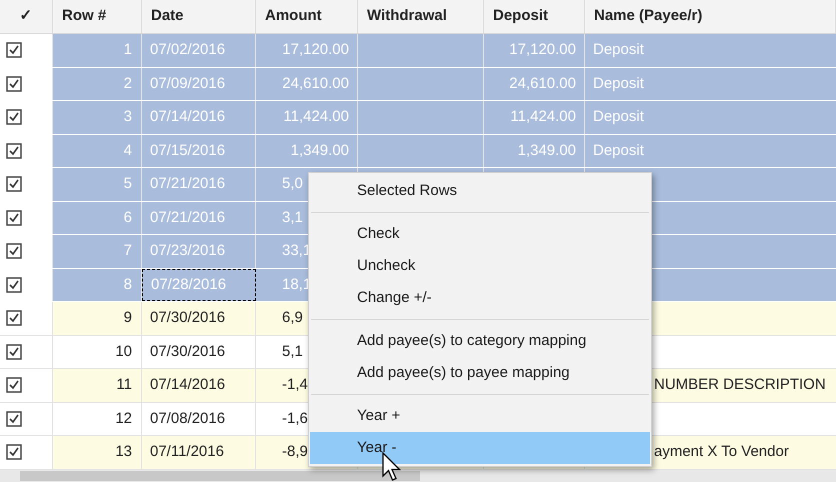  Describe the element at coordinates (297, 251) in the screenshot. I see `table-cell-text: 33,1` at that location.